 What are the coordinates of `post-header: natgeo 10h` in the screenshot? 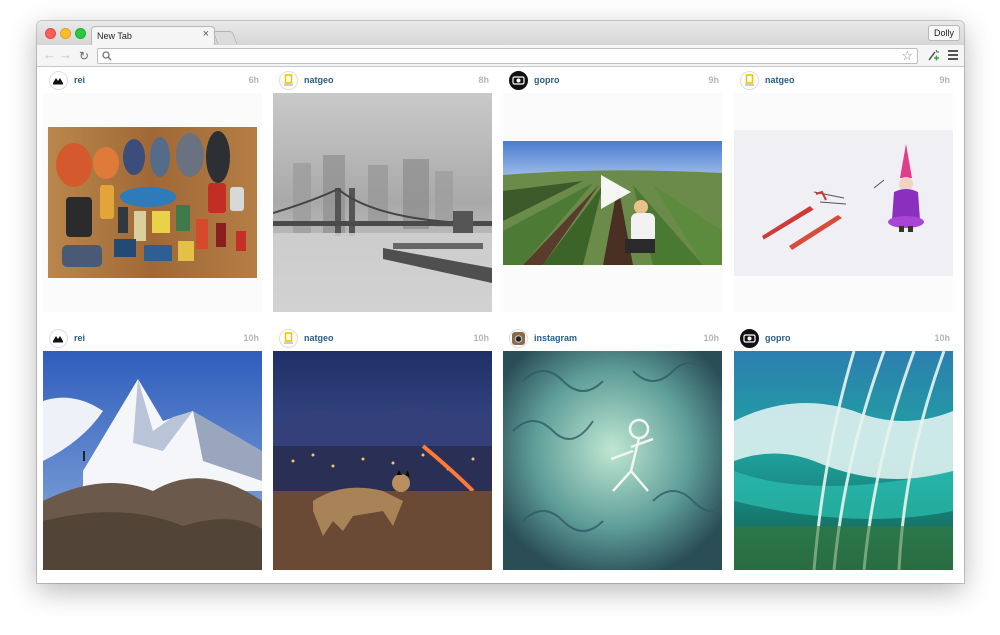 It's located at (382, 338).